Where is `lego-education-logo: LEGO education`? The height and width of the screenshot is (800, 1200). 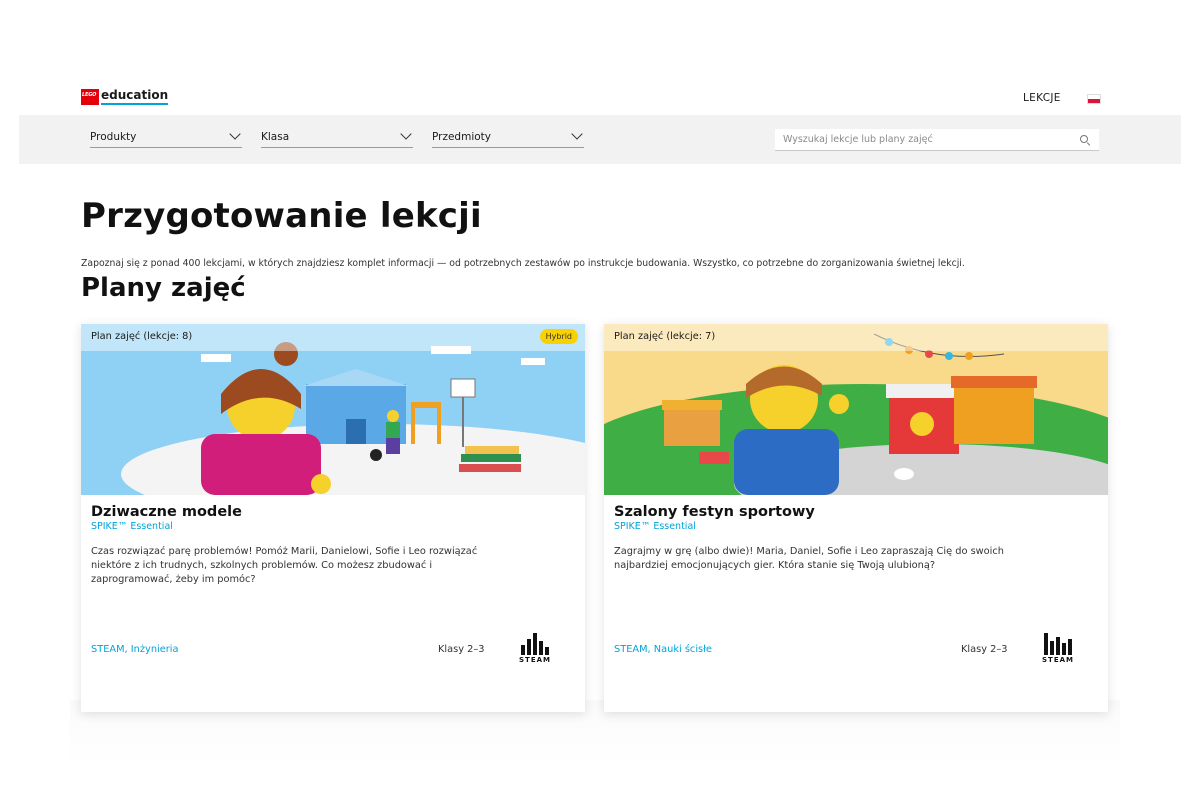 lego-education-logo: LEGO education is located at coordinates (125, 97).